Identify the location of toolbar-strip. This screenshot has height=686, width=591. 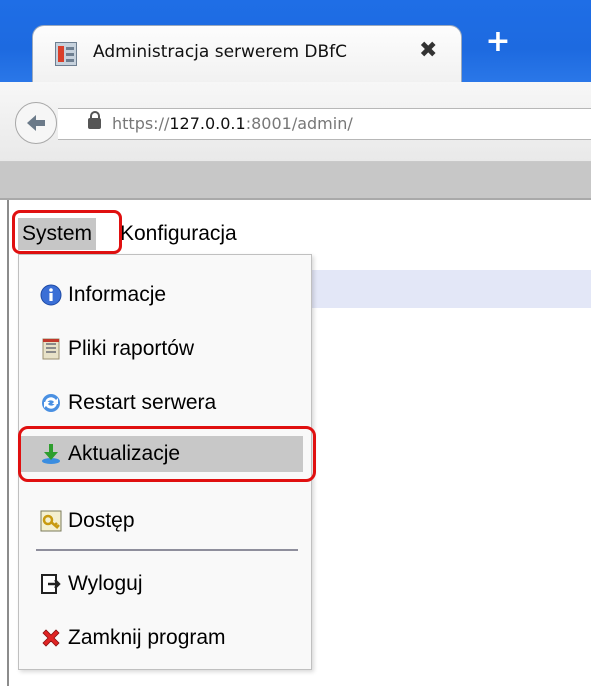
(295, 181).